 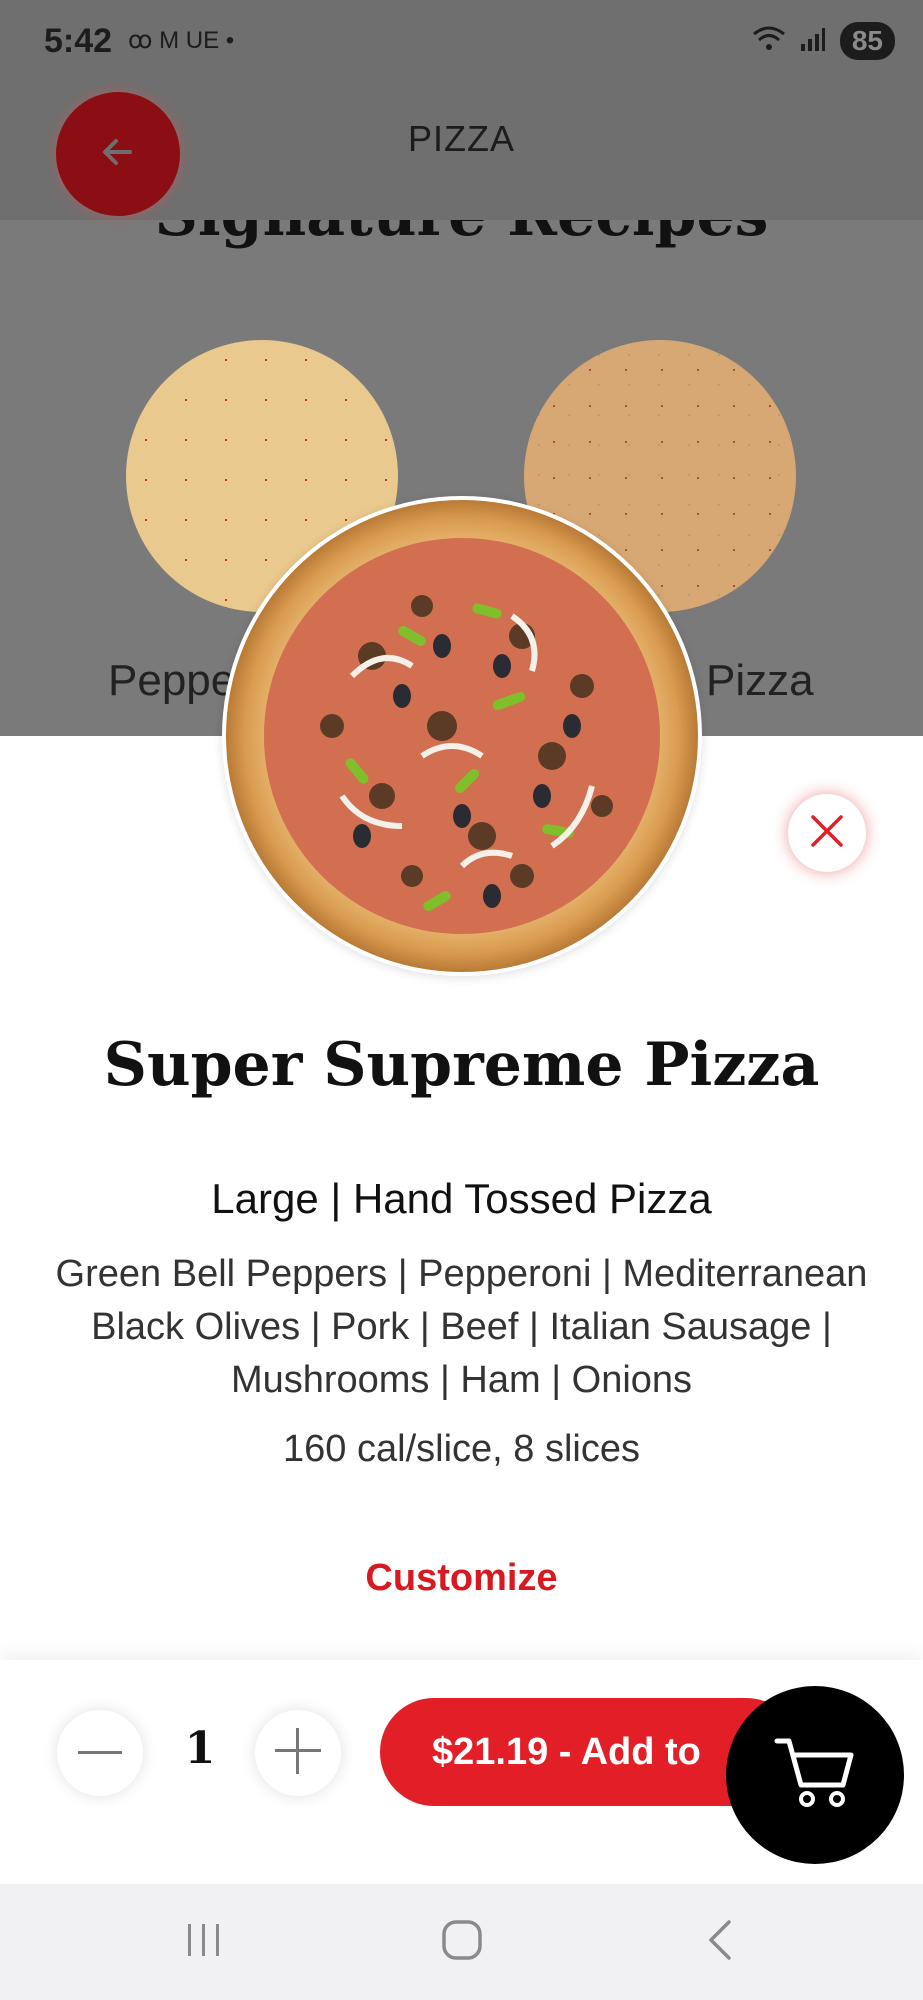 What do you see at coordinates (181, 40) in the screenshot?
I see `notification-icons: ꝏ M UE •` at bounding box center [181, 40].